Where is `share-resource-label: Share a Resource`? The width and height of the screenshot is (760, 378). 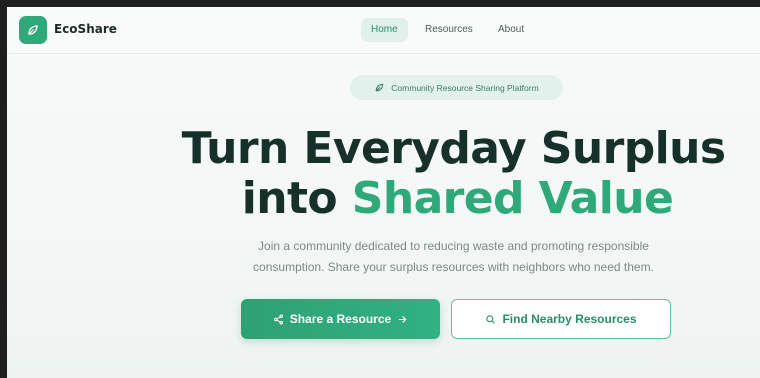
share-resource-label: Share a Resource is located at coordinates (340, 319).